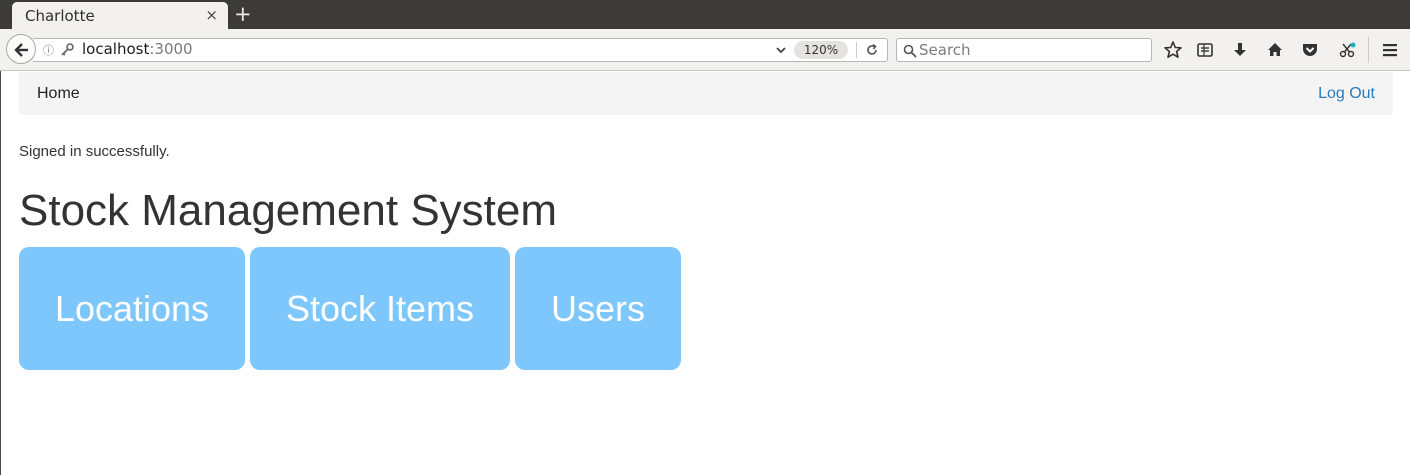 The width and height of the screenshot is (1410, 475). I want to click on search-bar, so click(1024, 50).